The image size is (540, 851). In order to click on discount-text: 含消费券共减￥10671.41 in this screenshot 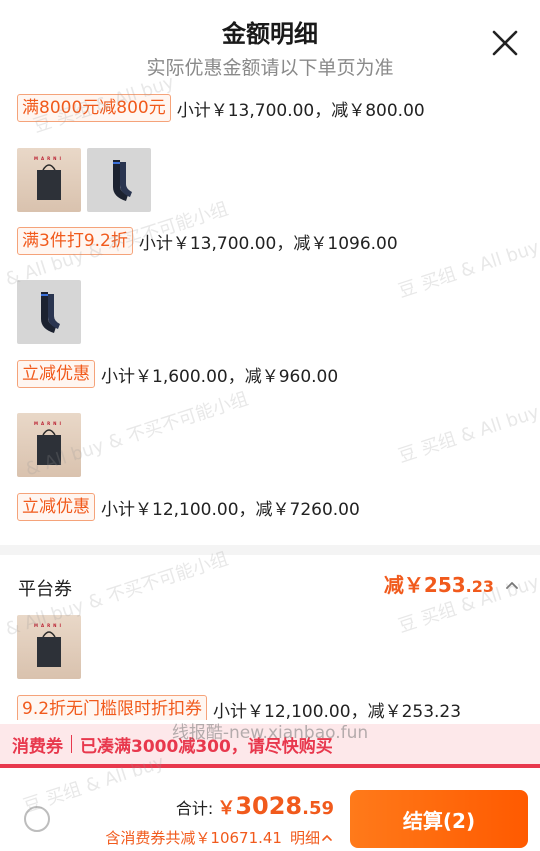, I will do `click(193, 838)`.